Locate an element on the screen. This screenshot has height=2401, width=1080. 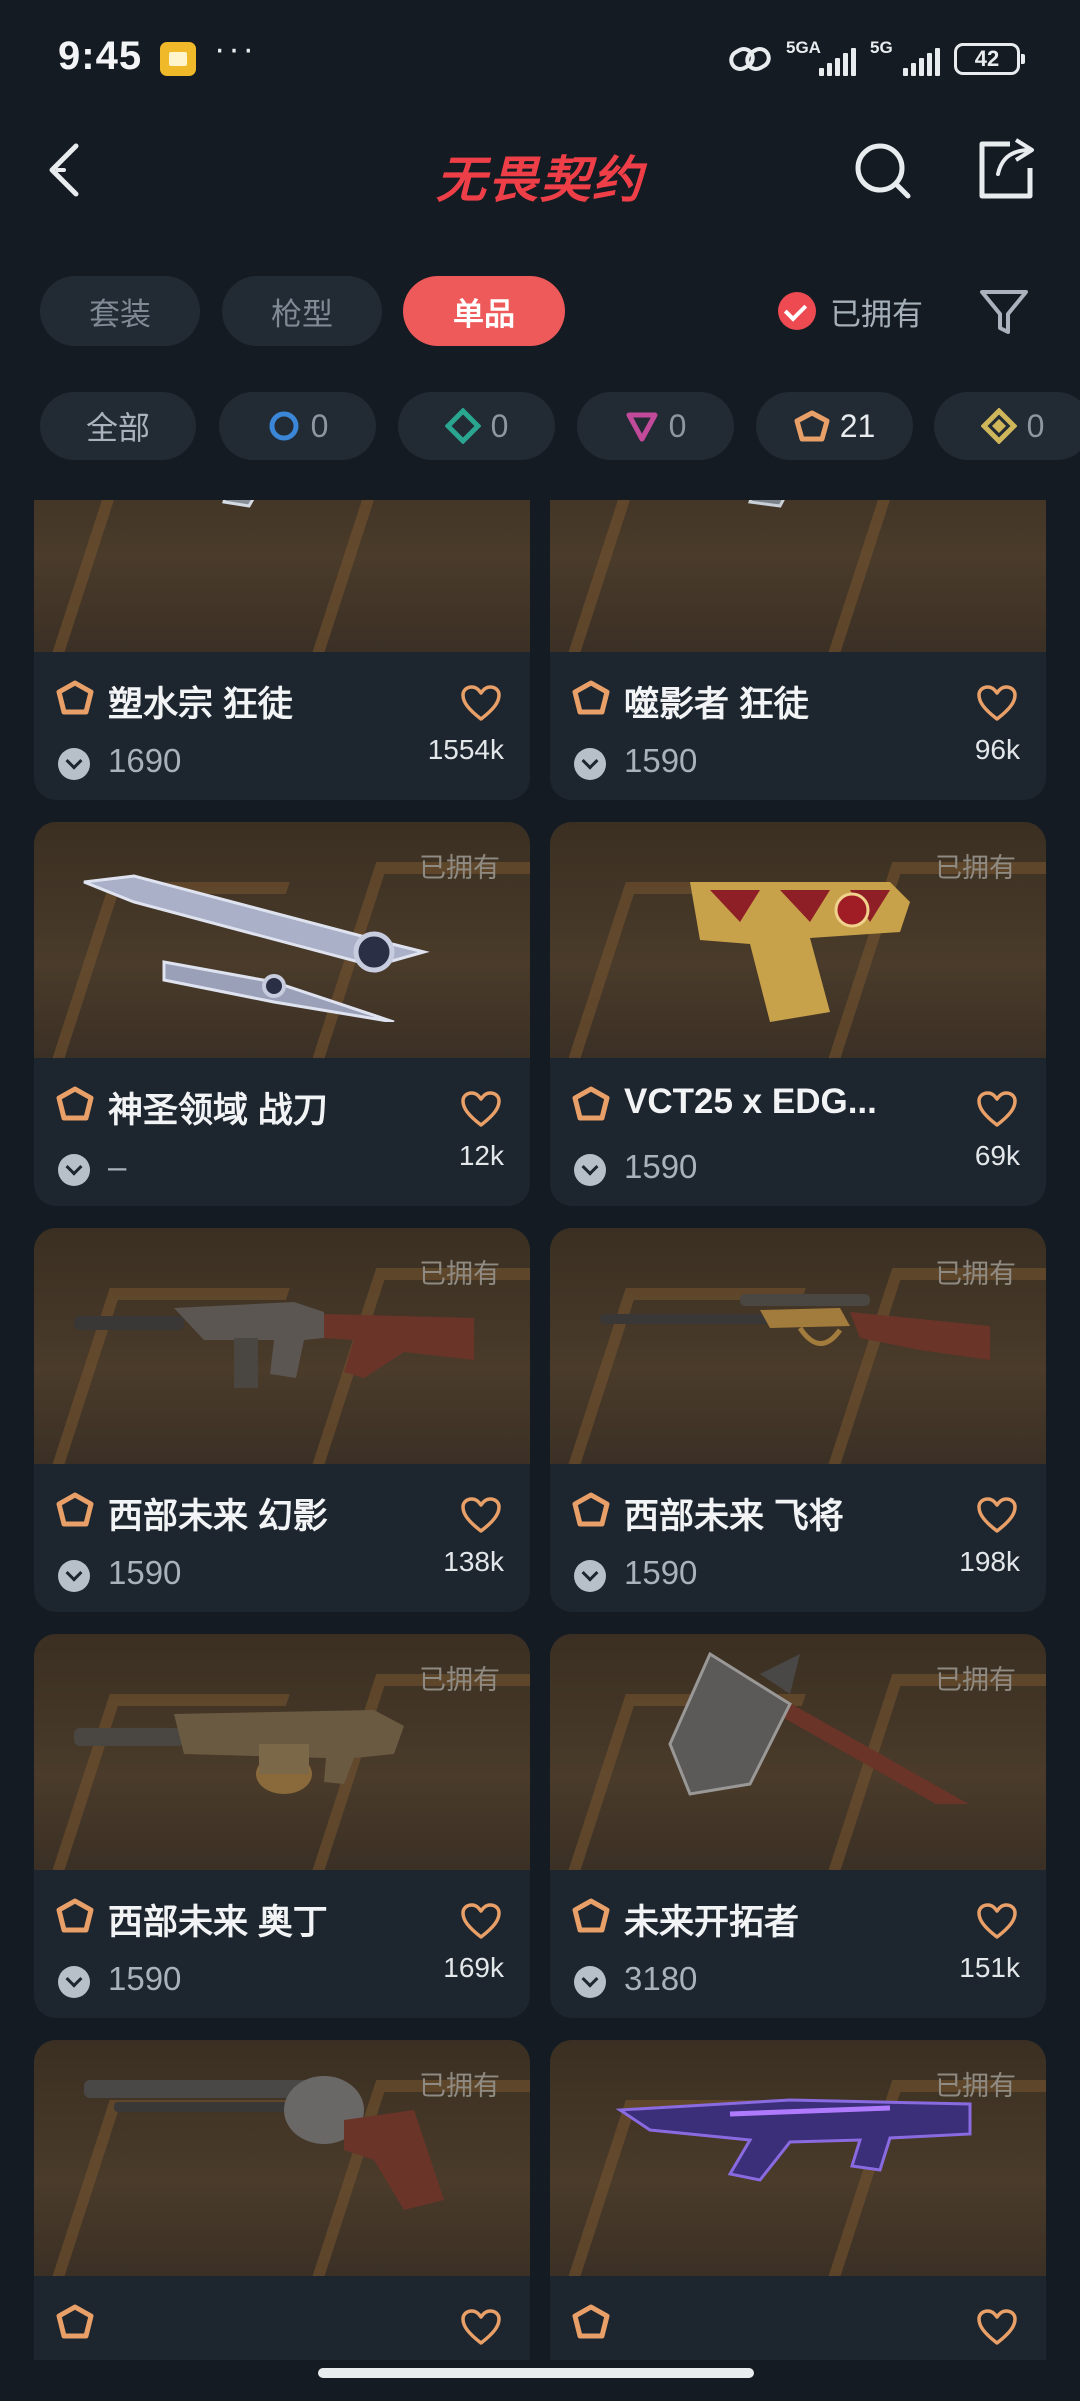
skin-info: 神圣领域 战刀 – 12k is located at coordinates (282, 1132).